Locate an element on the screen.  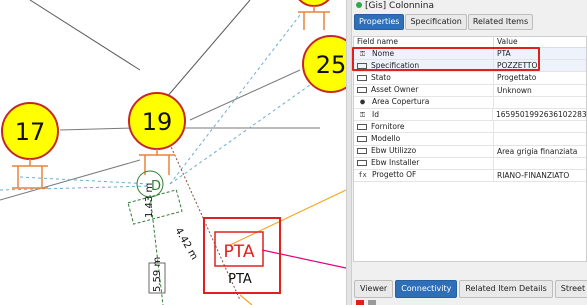
orange-line is located at coordinates (246, 299).